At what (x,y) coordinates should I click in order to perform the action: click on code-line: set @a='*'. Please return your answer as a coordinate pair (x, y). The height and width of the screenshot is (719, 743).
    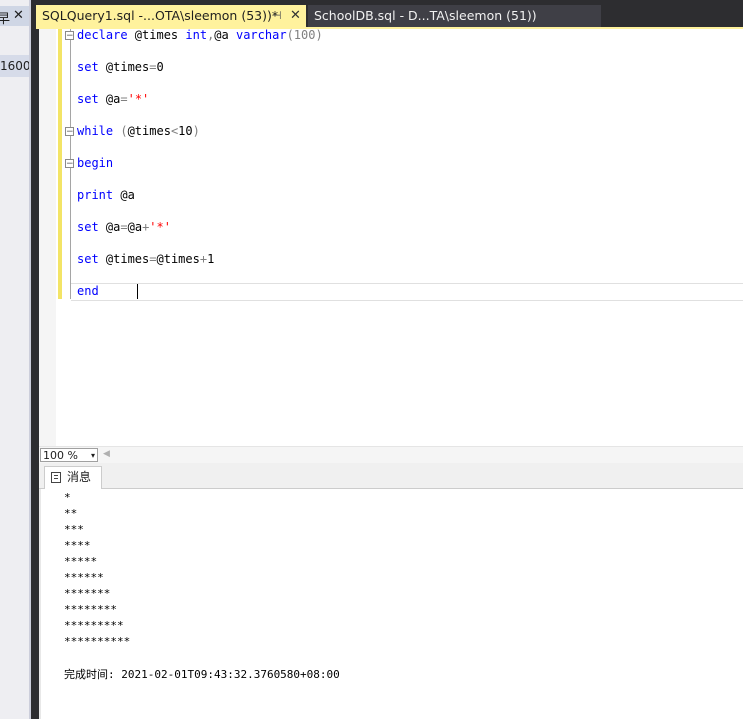
    Looking at the image, I should click on (113, 99).